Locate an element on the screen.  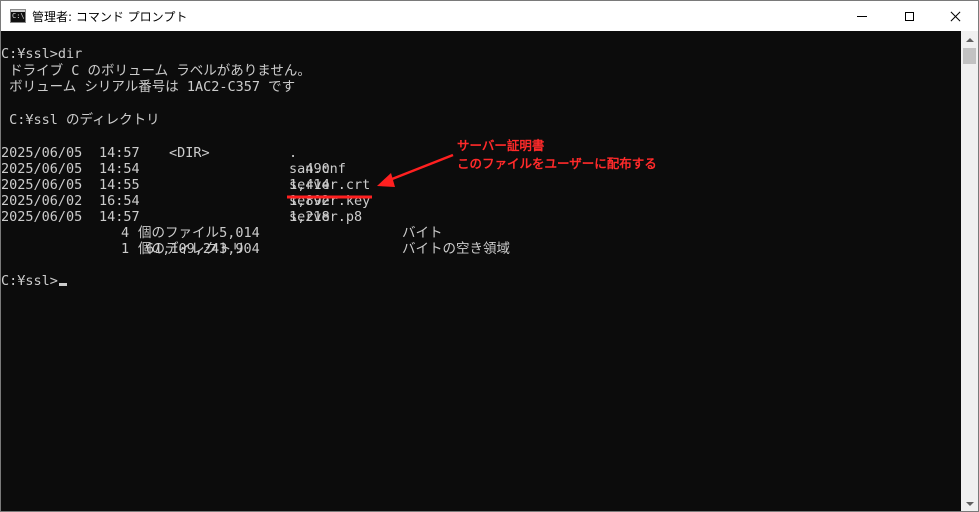
console-app-icon: C:\. is located at coordinates (18, 16).